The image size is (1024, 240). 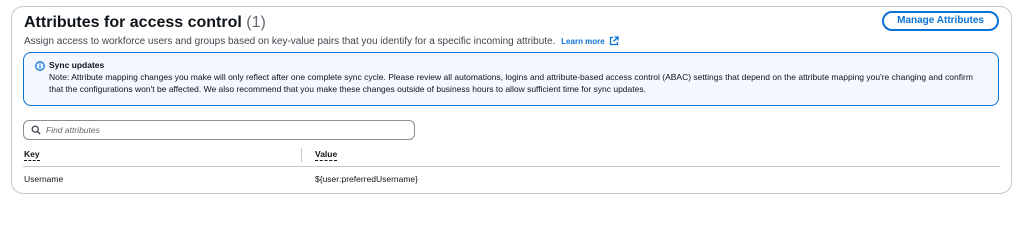 What do you see at coordinates (511, 166) in the screenshot?
I see `header-divider` at bounding box center [511, 166].